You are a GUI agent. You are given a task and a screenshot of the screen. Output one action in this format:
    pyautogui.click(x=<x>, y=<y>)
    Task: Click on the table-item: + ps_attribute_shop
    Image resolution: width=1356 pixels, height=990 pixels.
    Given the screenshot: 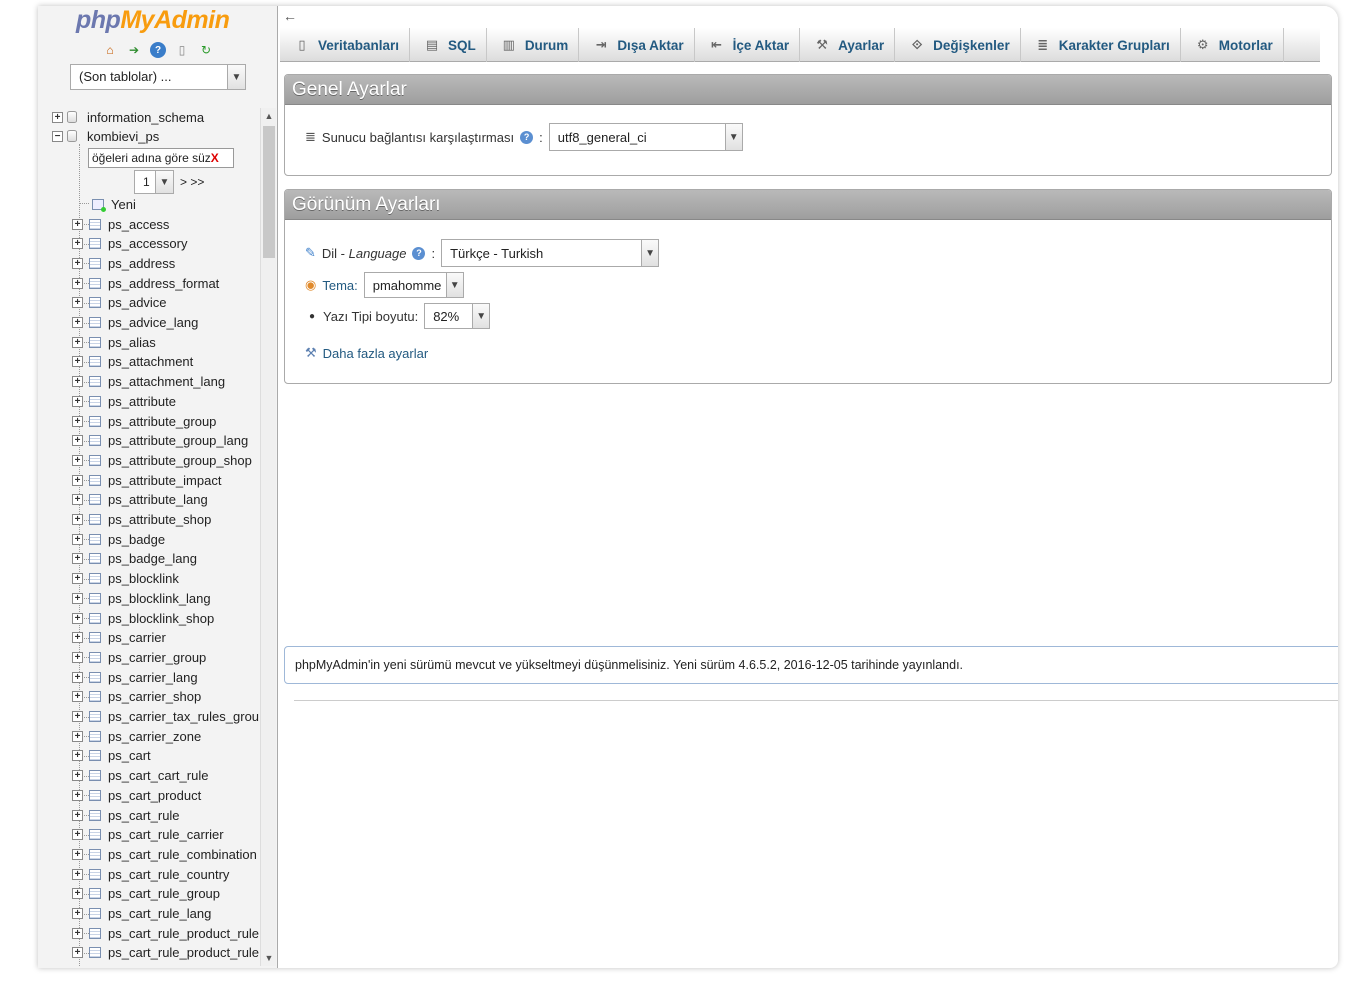 What is the action you would take?
    pyautogui.click(x=141, y=520)
    